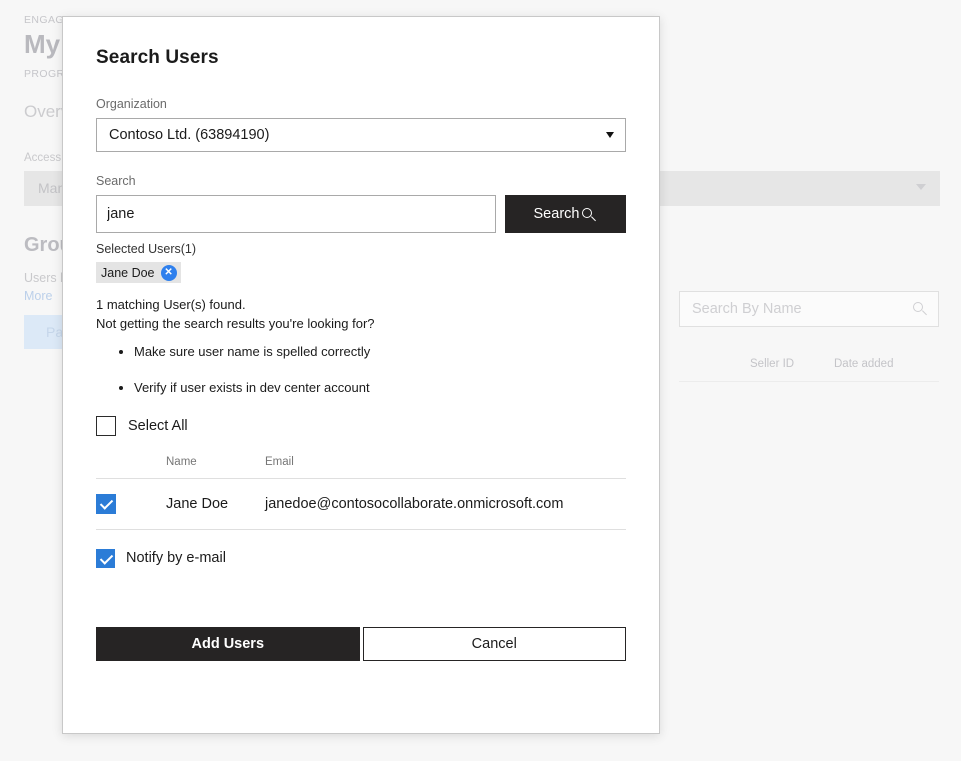 This screenshot has height=761, width=961. What do you see at coordinates (176, 558) in the screenshot?
I see `notify-by-email-label: Notify by e-mail` at bounding box center [176, 558].